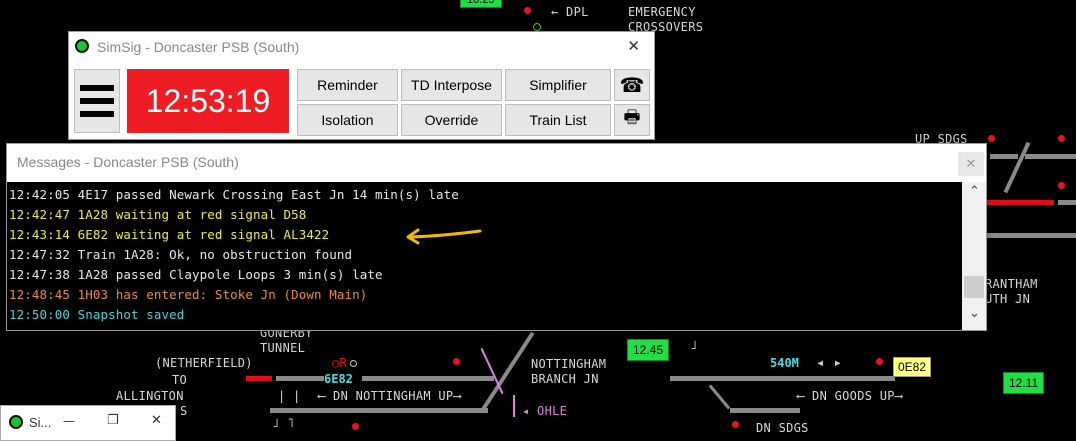 This screenshot has height=441, width=1076. What do you see at coordinates (113, 420) in the screenshot?
I see `restore-icon: ❐` at bounding box center [113, 420].